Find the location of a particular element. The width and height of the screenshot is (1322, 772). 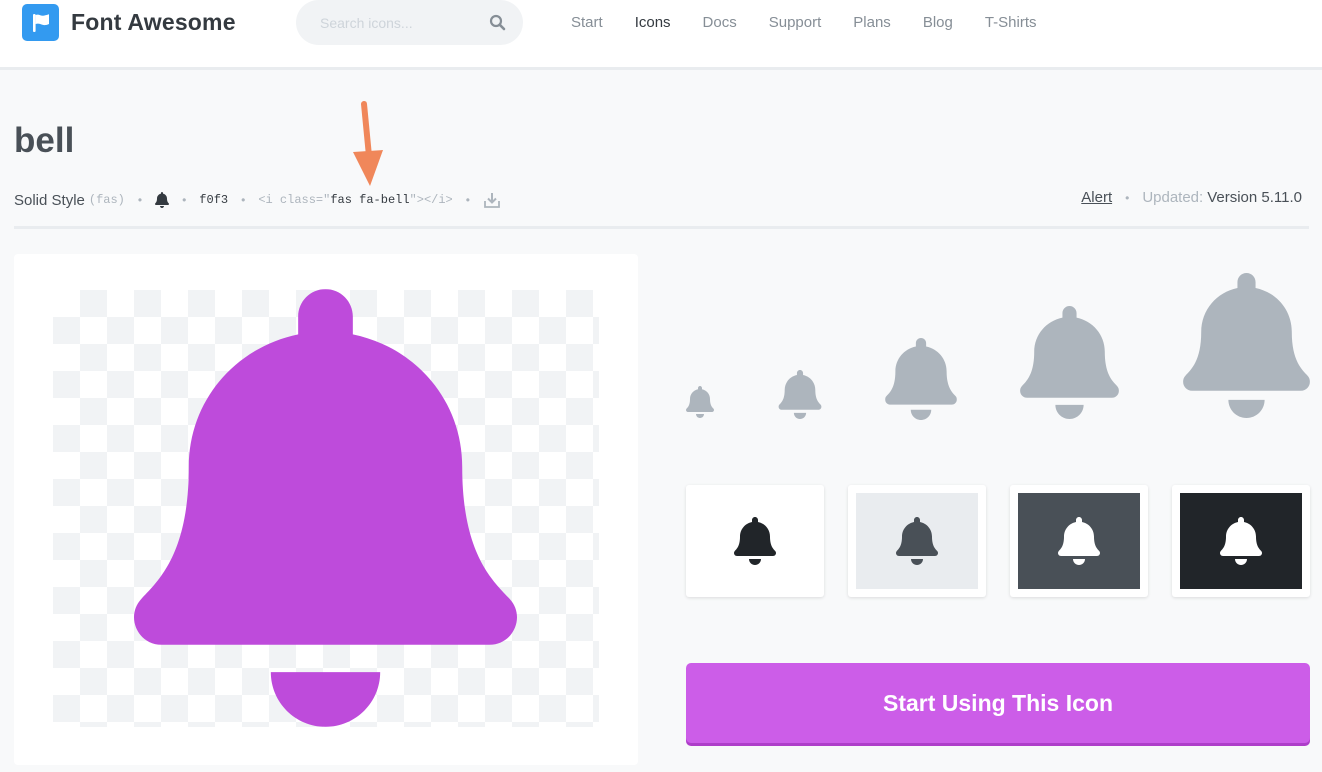

unicode-value: f0f3 is located at coordinates (213, 200).